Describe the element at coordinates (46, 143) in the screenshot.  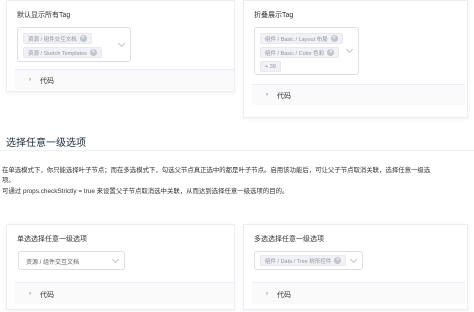
I see `section-heading: 选择任意一级选项` at that location.